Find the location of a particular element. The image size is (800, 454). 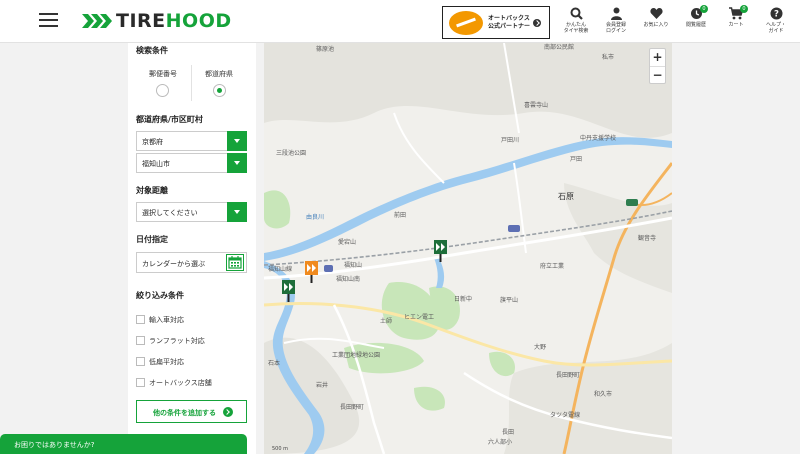

add-condition-button: 他の条件を追加する is located at coordinates (191, 411).